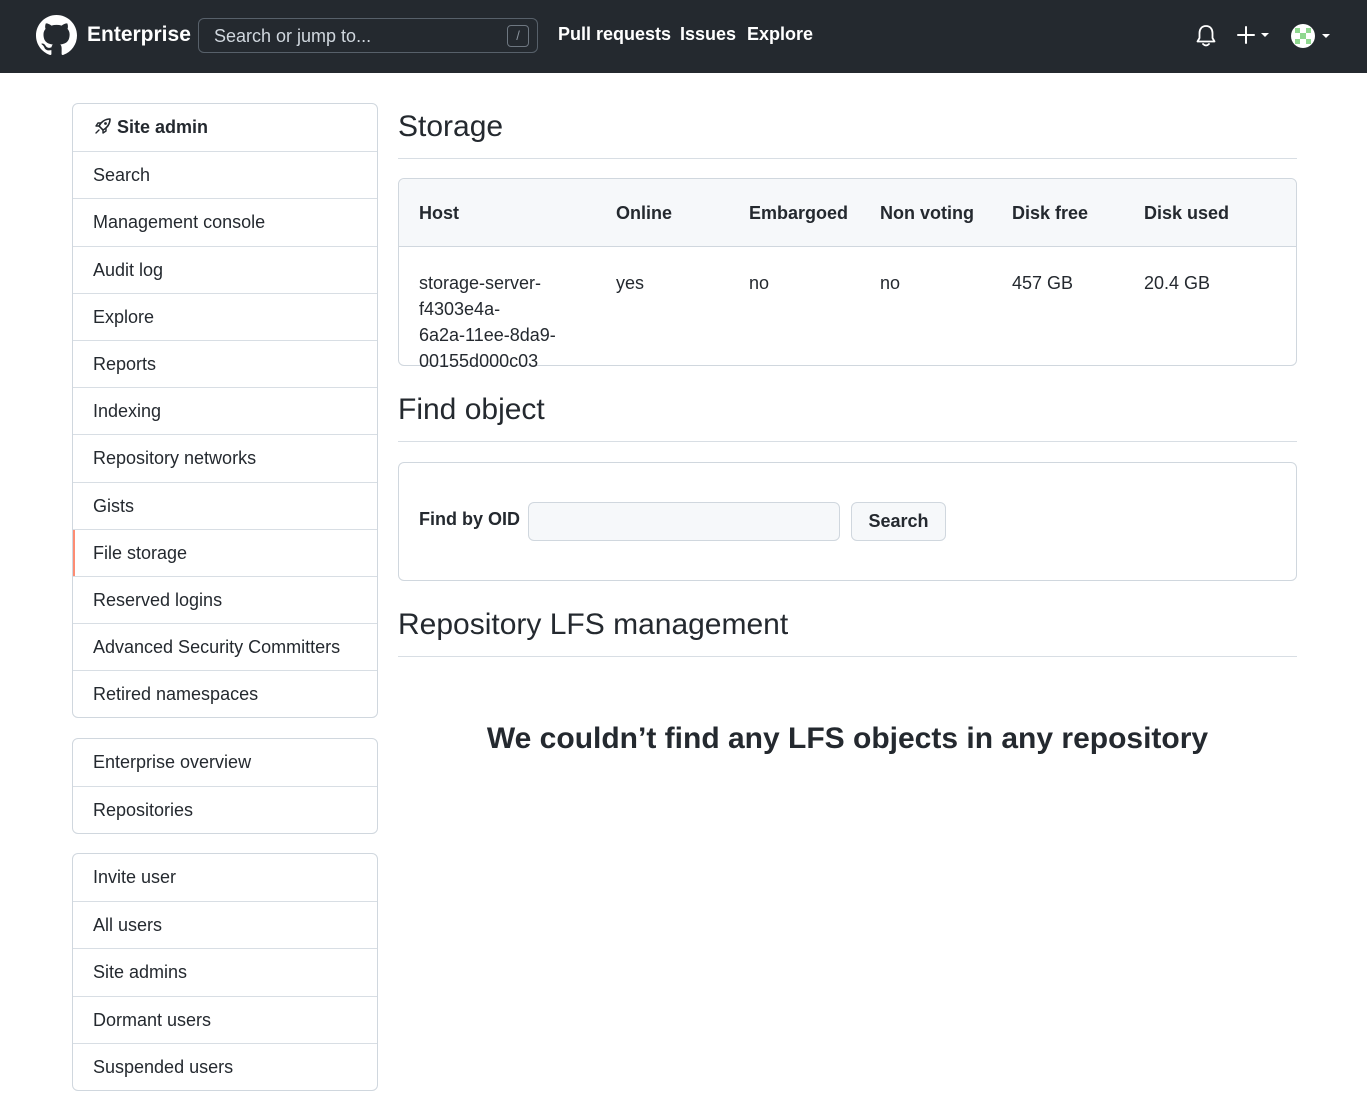 This screenshot has height=1107, width=1367. I want to click on sidebar-item-suspended-users: Suspended users, so click(225, 1066).